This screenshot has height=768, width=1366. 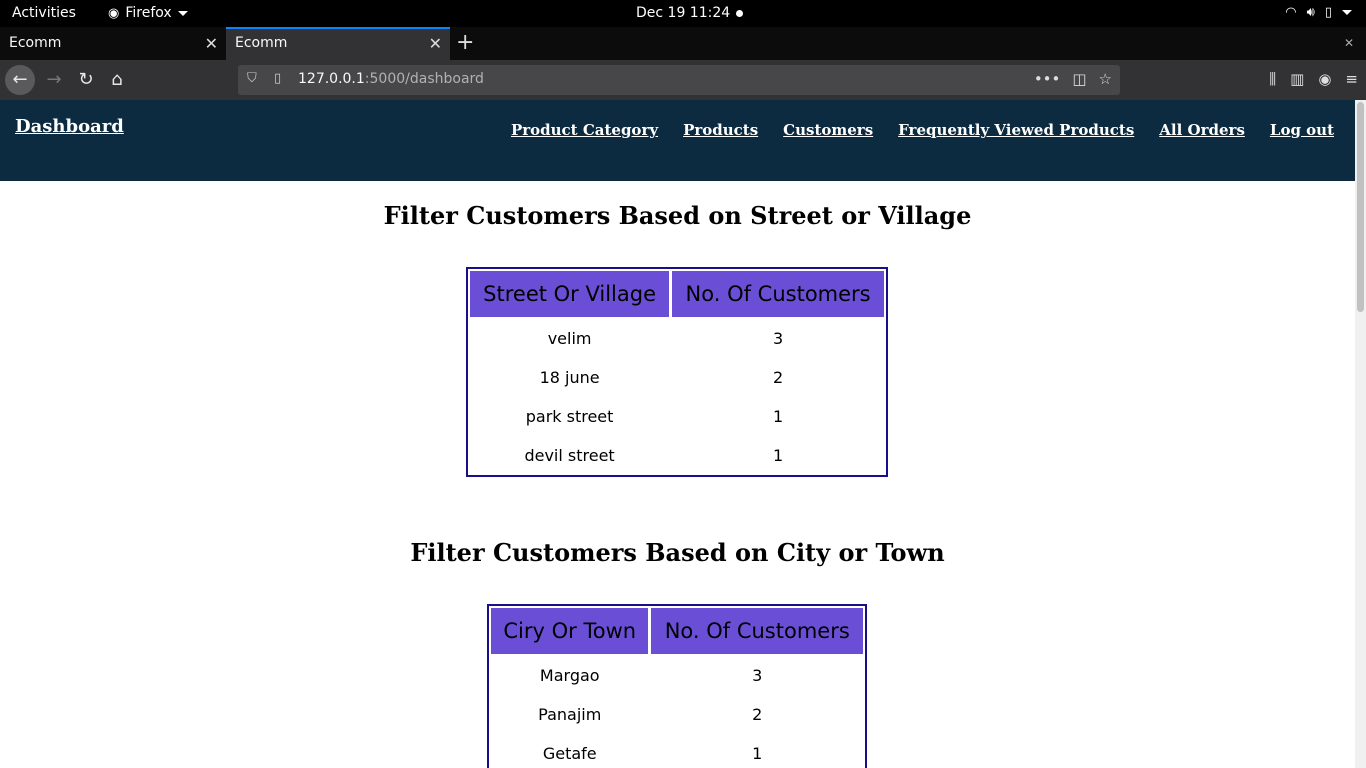 I want to click on url-path: :5000/dashboard, so click(x=424, y=79).